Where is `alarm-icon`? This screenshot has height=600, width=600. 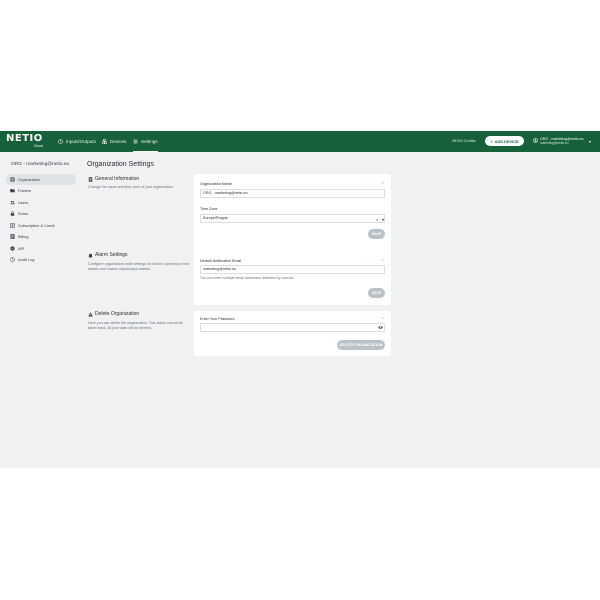
alarm-icon is located at coordinates (90, 255).